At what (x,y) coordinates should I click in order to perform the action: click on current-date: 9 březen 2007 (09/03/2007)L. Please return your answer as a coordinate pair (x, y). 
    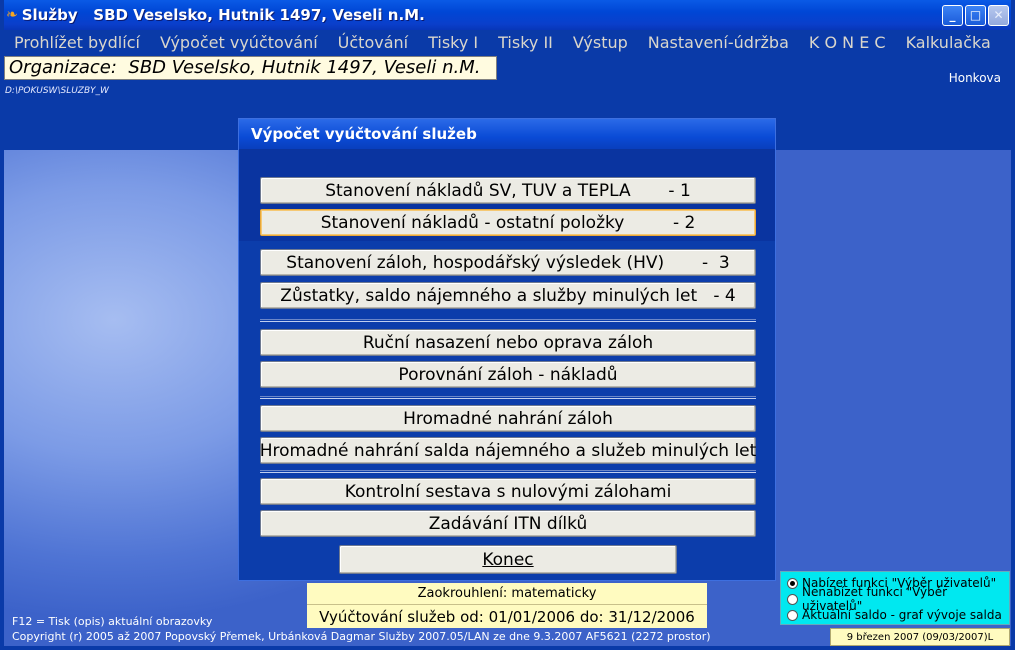
    Looking at the image, I should click on (920, 637).